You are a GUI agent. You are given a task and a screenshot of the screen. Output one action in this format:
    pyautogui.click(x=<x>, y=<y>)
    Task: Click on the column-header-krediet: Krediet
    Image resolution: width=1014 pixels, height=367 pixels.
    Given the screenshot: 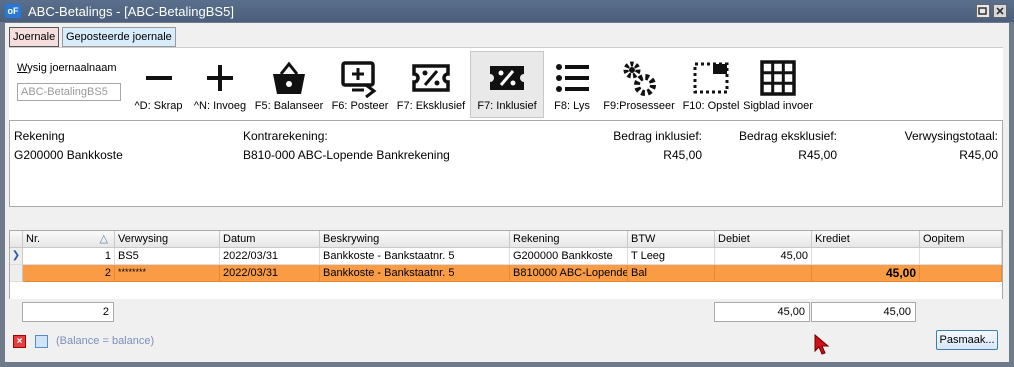 What is the action you would take?
    pyautogui.click(x=866, y=239)
    